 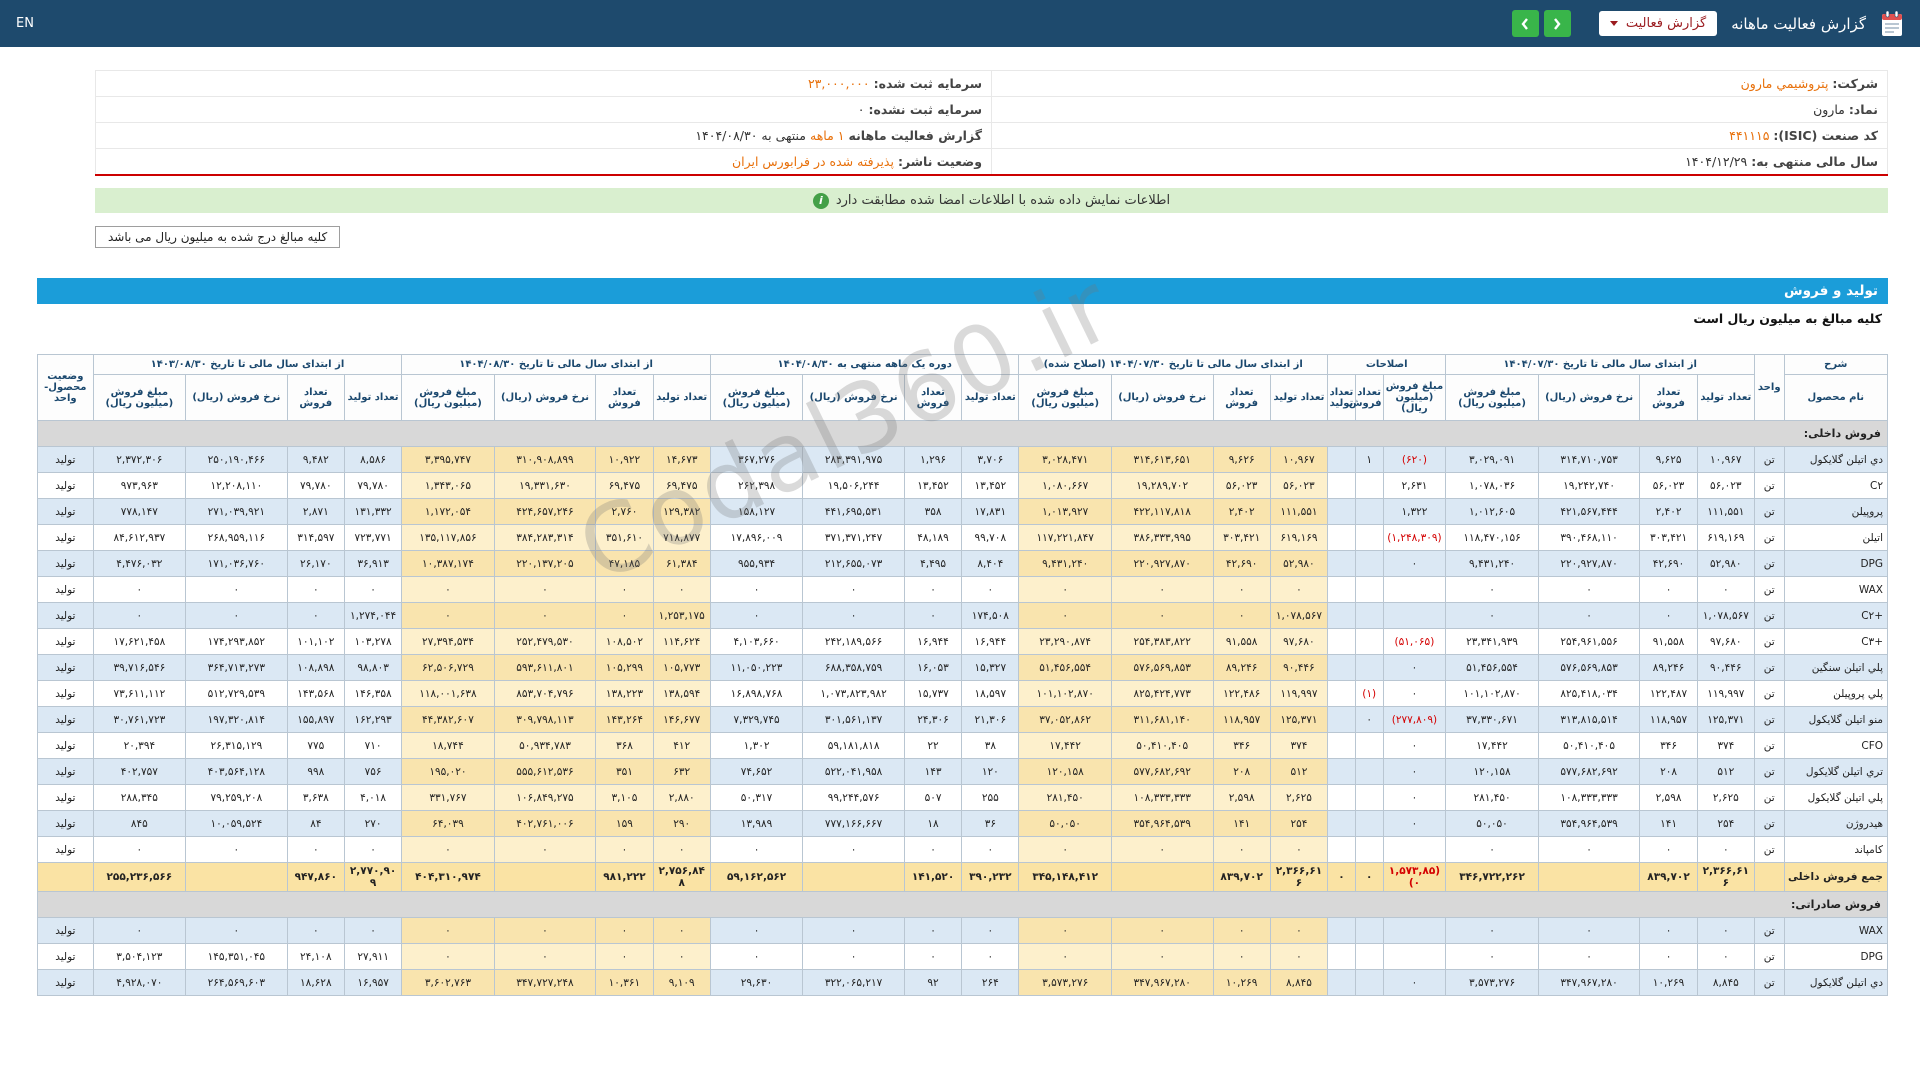 I want to click on value-cell: ۲۶,۳۱۵,۱۲۹, so click(x=236, y=745).